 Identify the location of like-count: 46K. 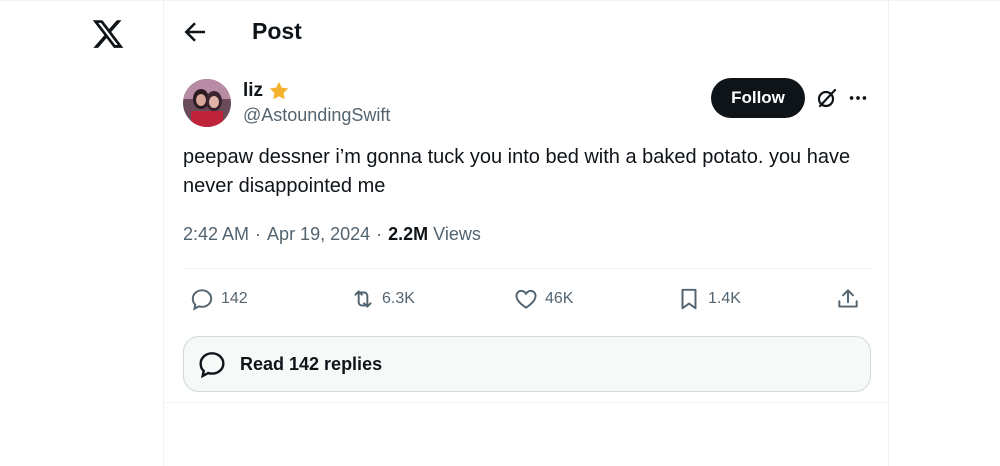
(559, 298).